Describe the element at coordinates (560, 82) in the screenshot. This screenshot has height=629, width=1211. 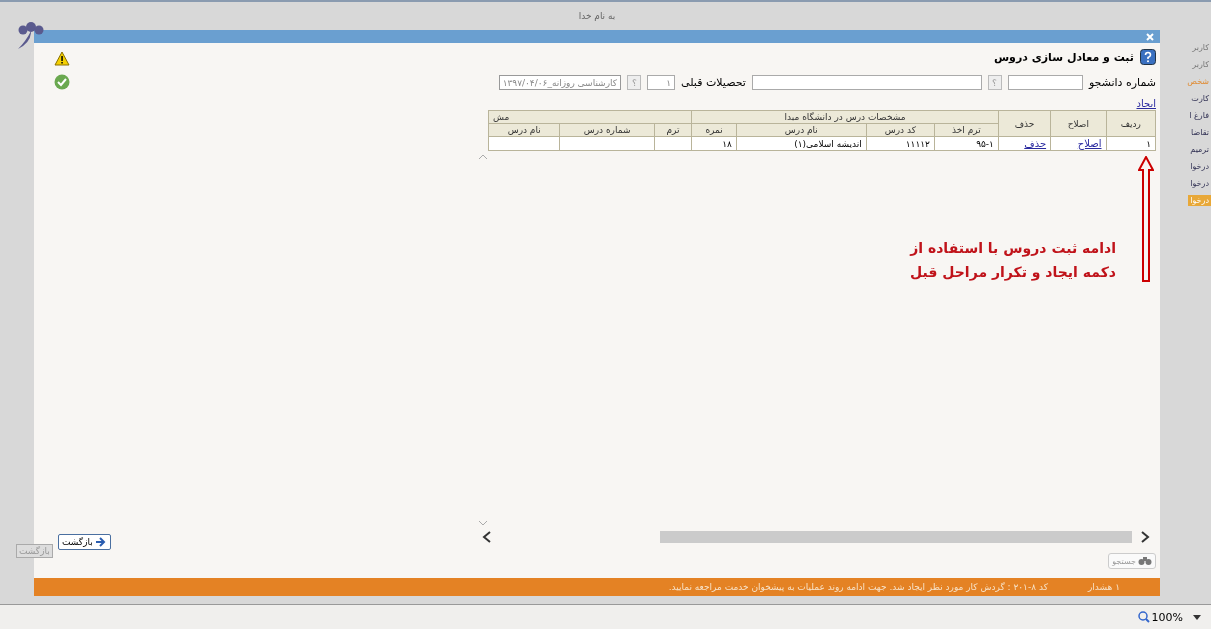
I see `education-field: کارشناسی روزانه_۱۳۹۷/۰۴/۰۶` at that location.